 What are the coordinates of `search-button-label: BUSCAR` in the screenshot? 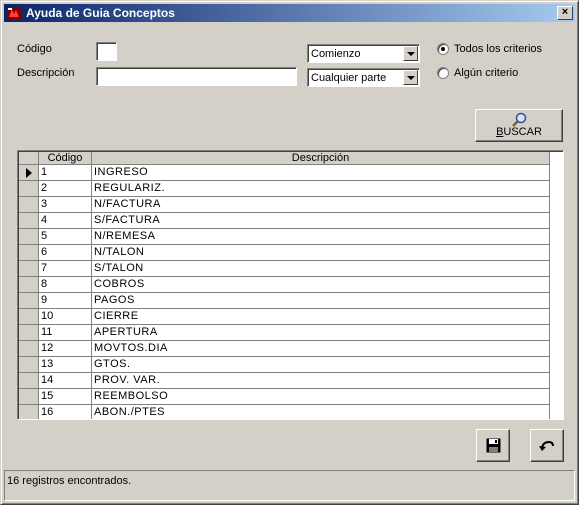 It's located at (519, 132).